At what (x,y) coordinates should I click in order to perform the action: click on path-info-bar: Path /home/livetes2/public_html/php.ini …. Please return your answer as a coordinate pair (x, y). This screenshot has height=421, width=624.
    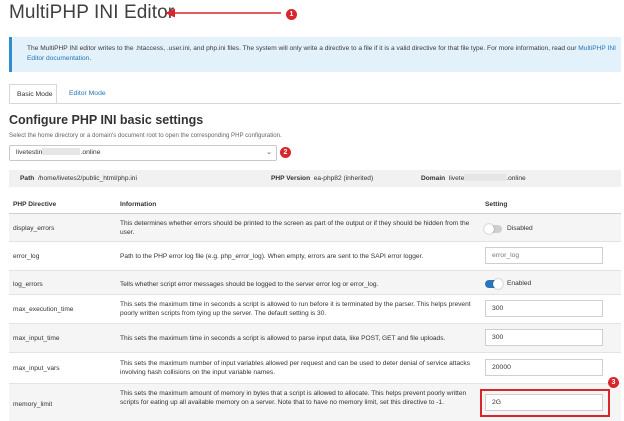
    Looking at the image, I should click on (315, 178).